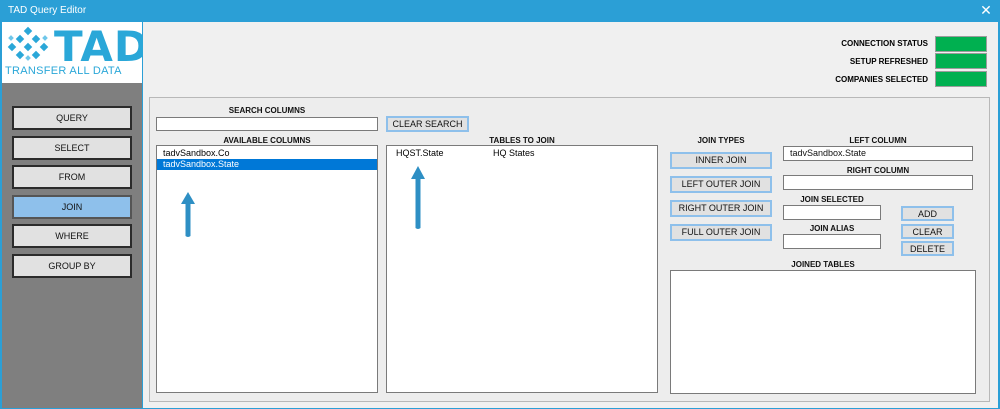  Describe the element at coordinates (267, 269) in the screenshot. I see `available-columns-list: tadvSandbox.Co tadvSandbox.State` at that location.